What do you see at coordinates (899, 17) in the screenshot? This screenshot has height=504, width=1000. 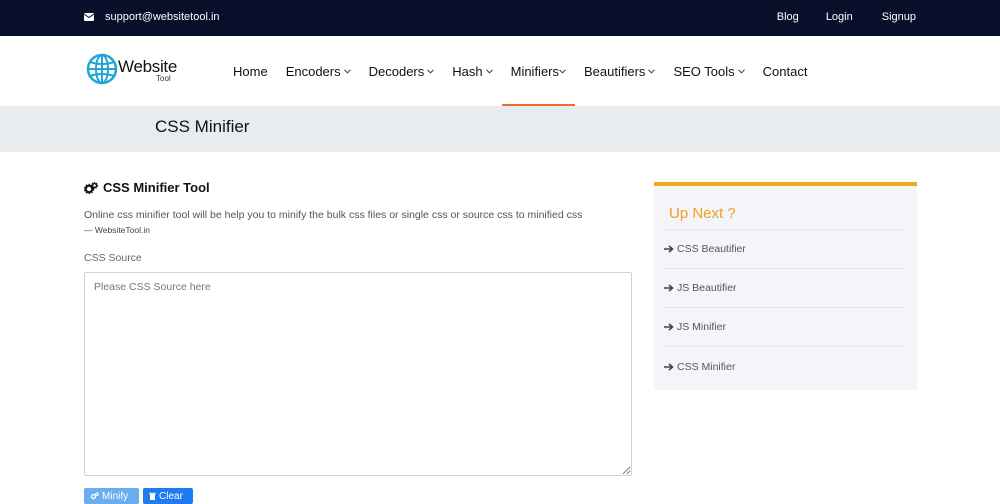 I see `signup-link: Signup` at bounding box center [899, 17].